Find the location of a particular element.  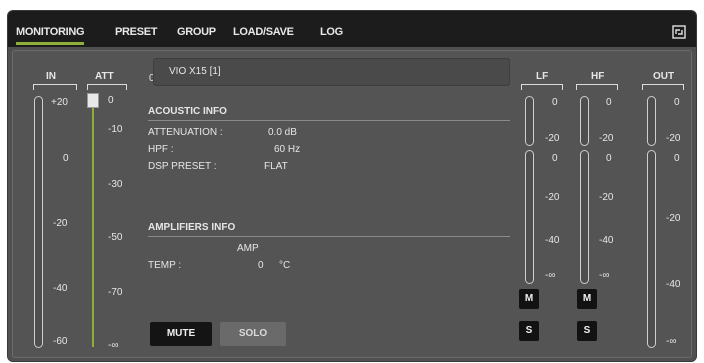

attenuation-slider-handle is located at coordinates (93, 100).